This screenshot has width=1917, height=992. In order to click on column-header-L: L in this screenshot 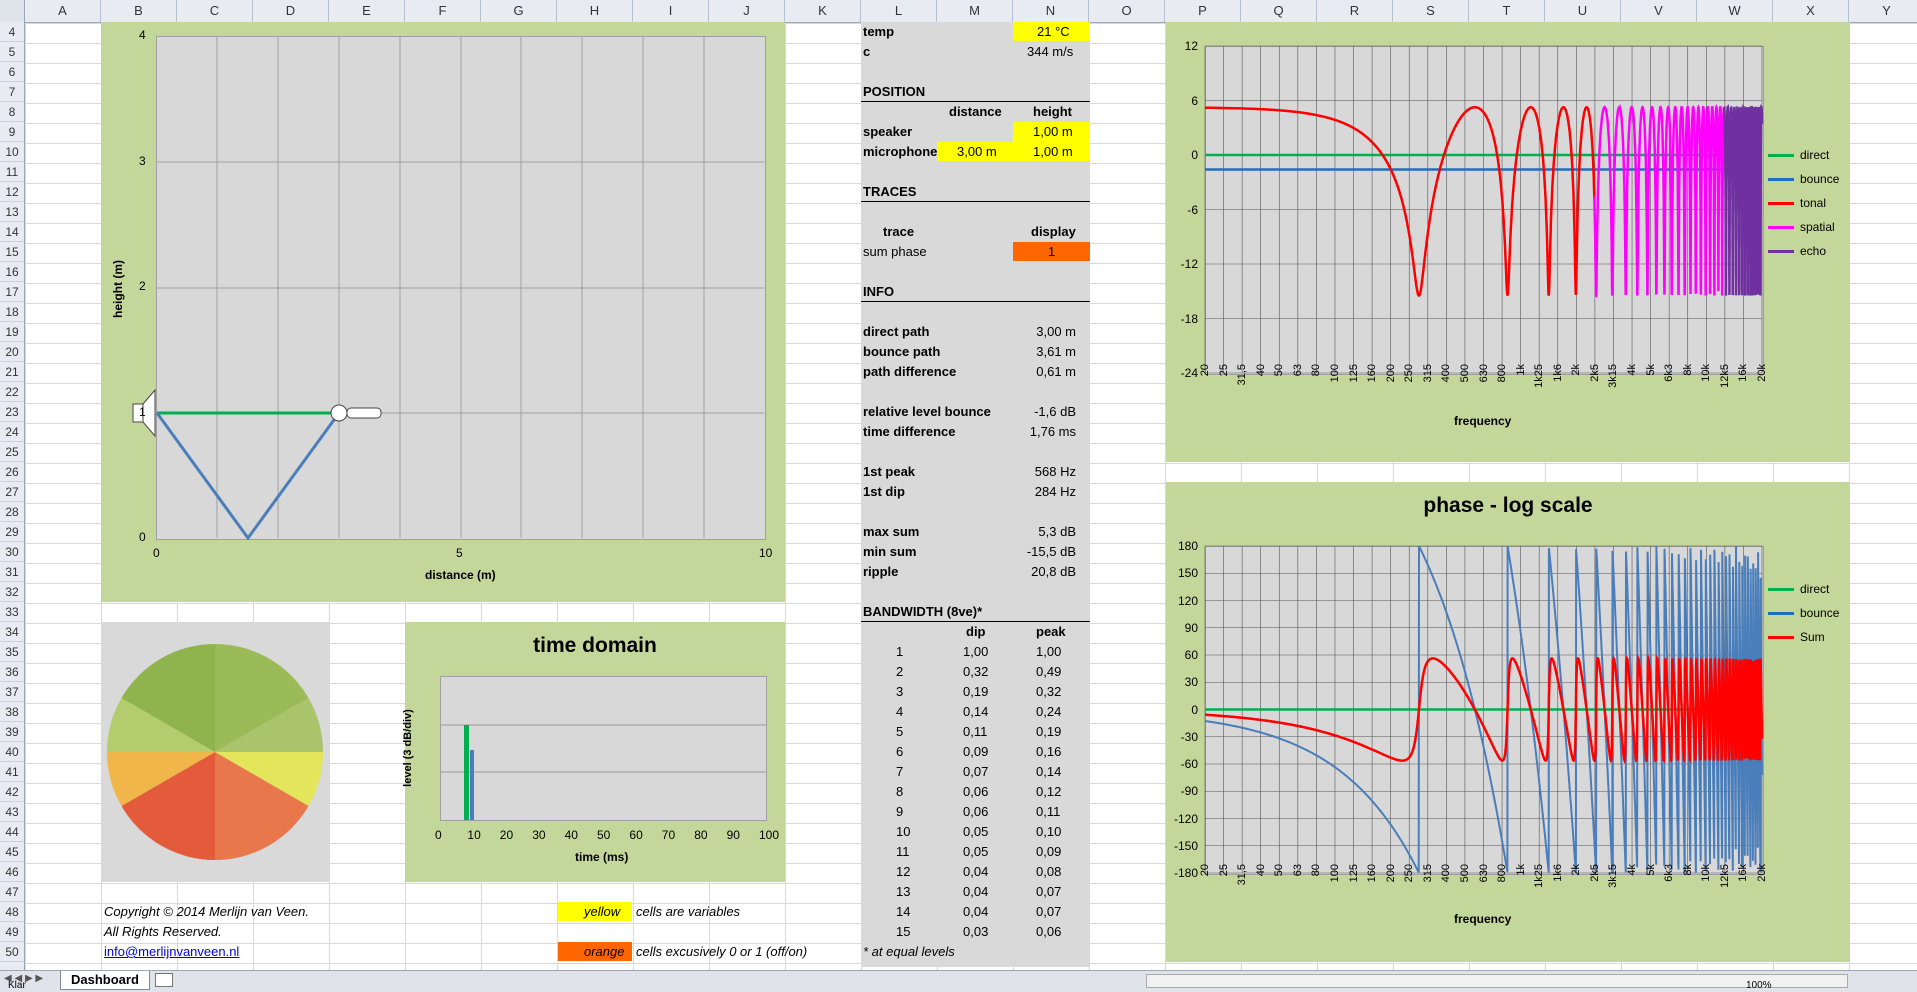, I will do `click(899, 11)`.